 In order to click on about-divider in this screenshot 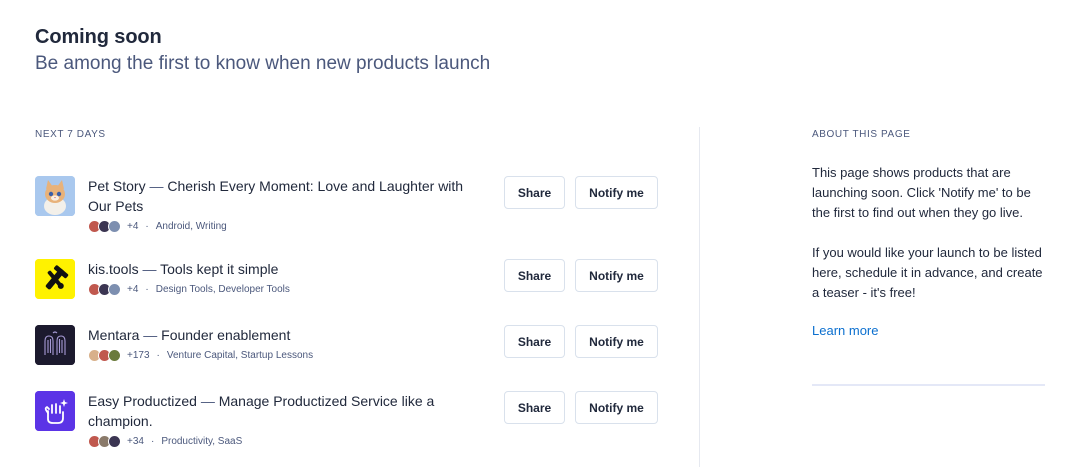, I will do `click(928, 385)`.